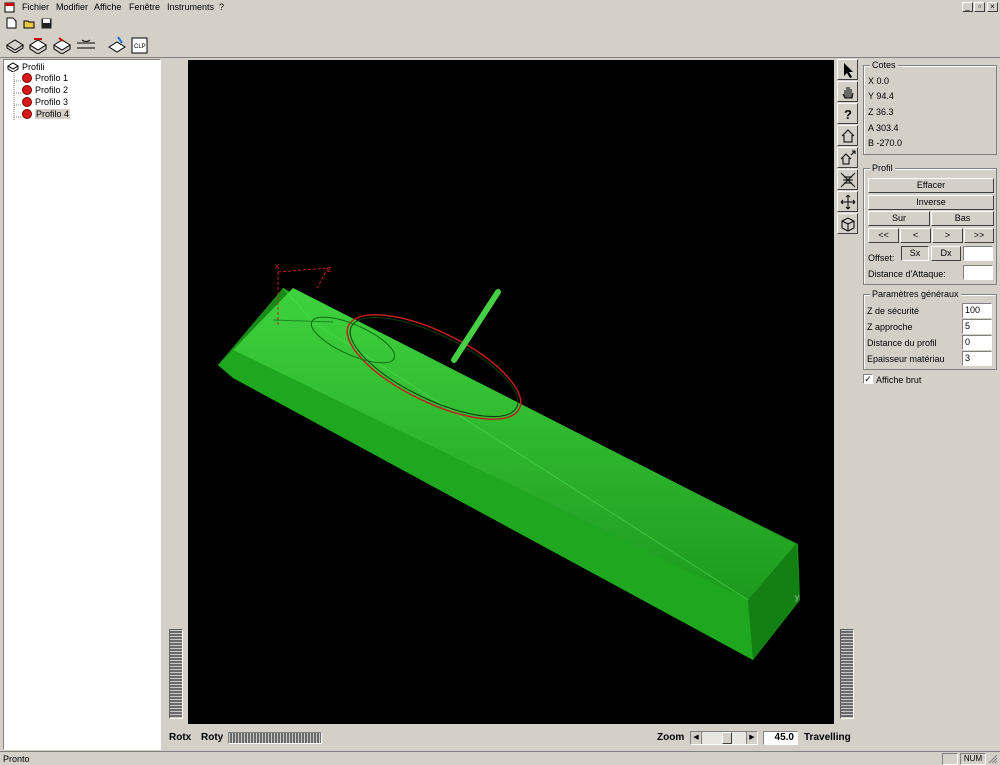 The image size is (1000, 765). What do you see at coordinates (107, 7) in the screenshot?
I see `menu-affiche: Affiche` at bounding box center [107, 7].